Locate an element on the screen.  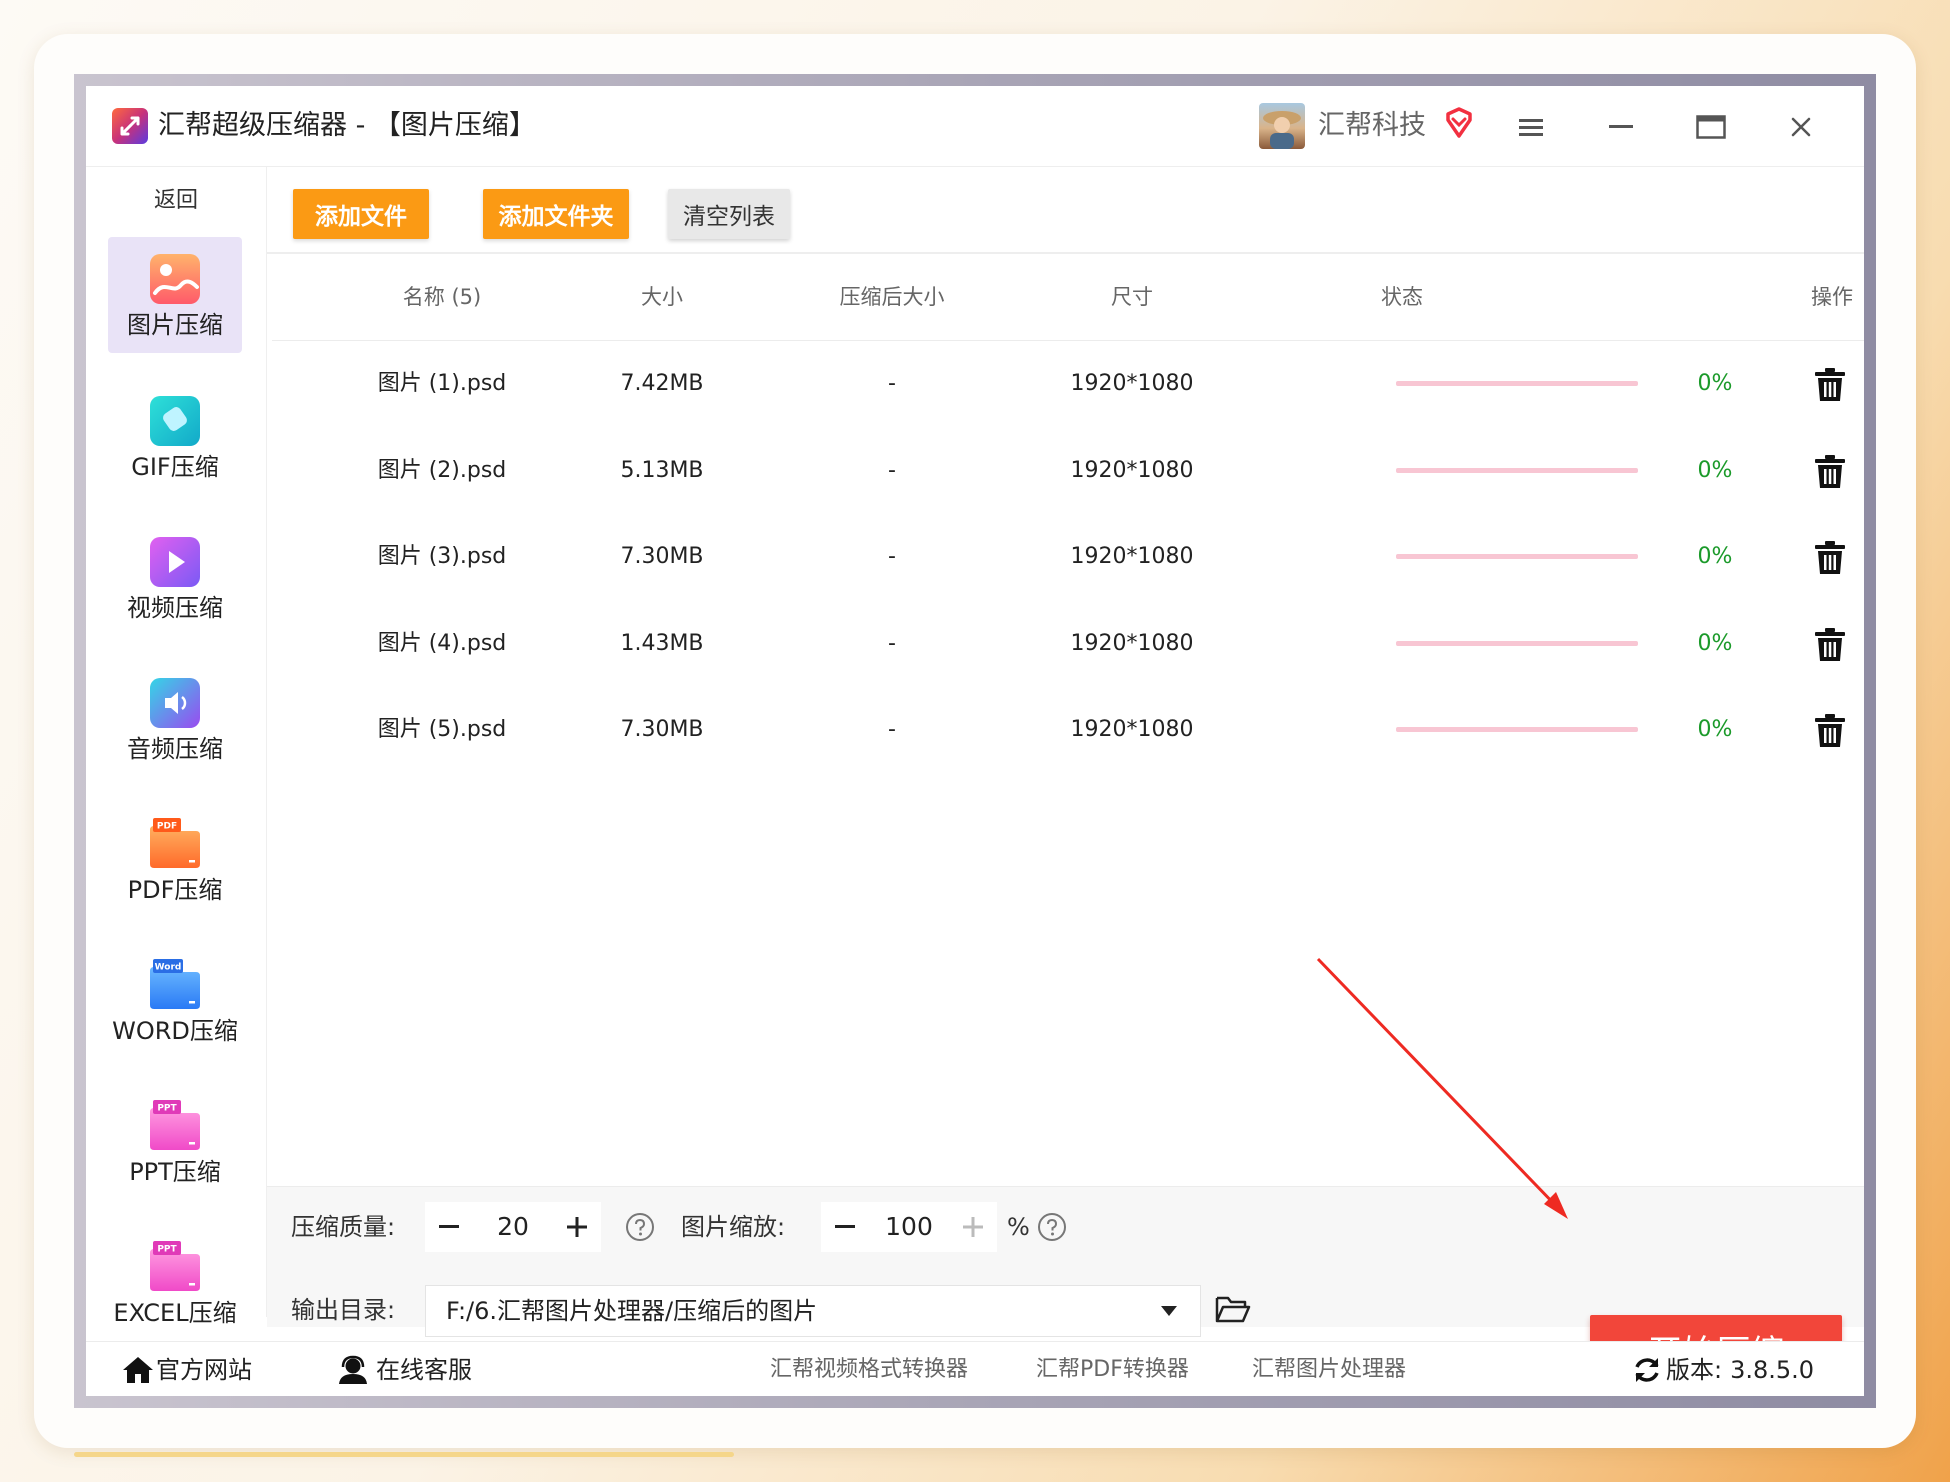
scale-label: 图片缩放: is located at coordinates (733, 1227).